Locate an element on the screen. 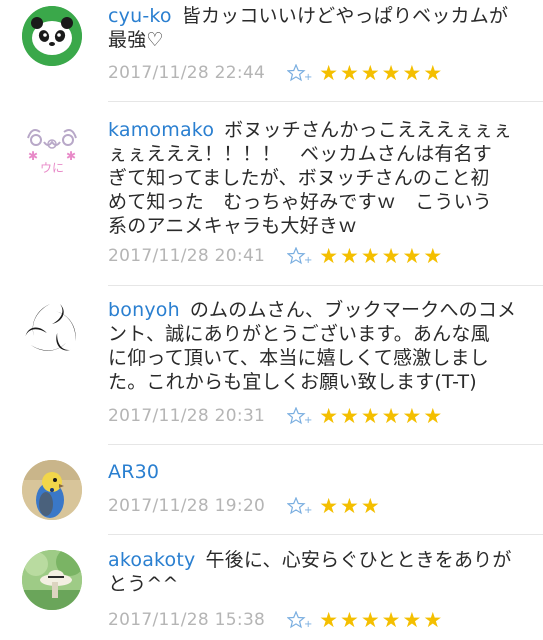 The image size is (543, 640). username-link: cyu-ko is located at coordinates (140, 16).